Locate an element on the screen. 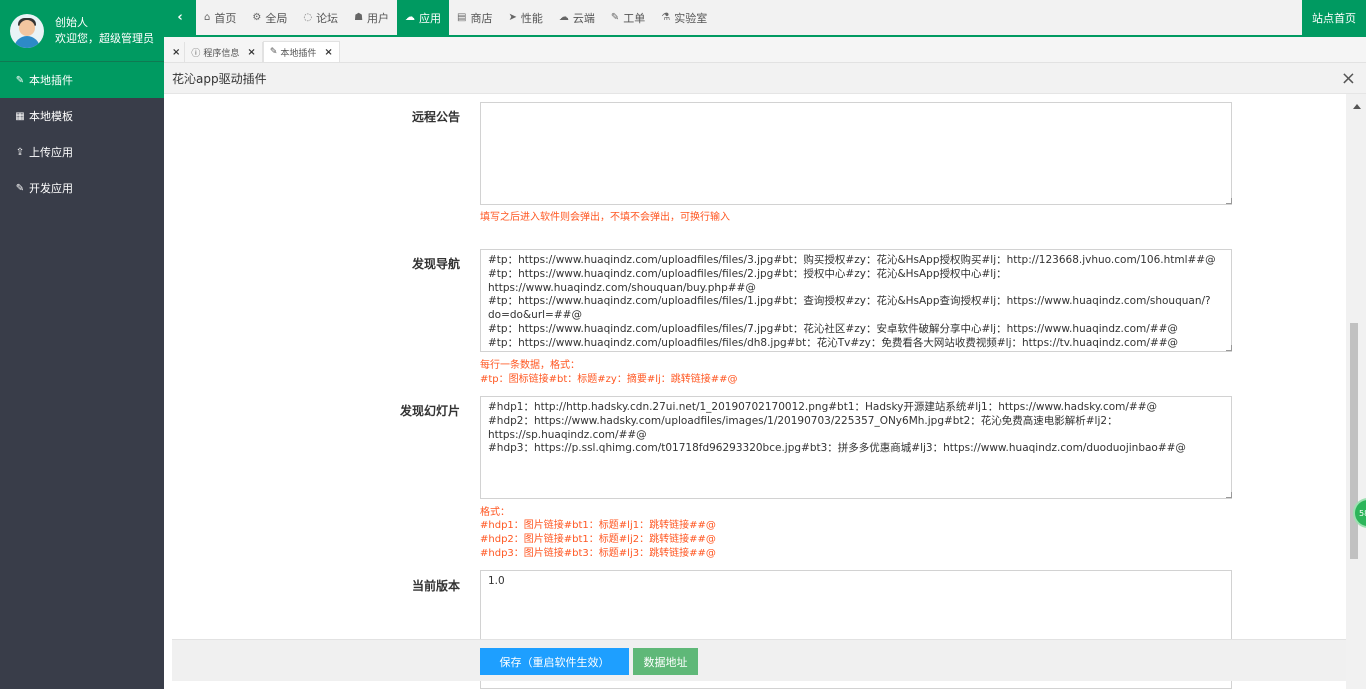 The height and width of the screenshot is (689, 1366). collapse-sidebar-button: ‹ is located at coordinates (180, 17).